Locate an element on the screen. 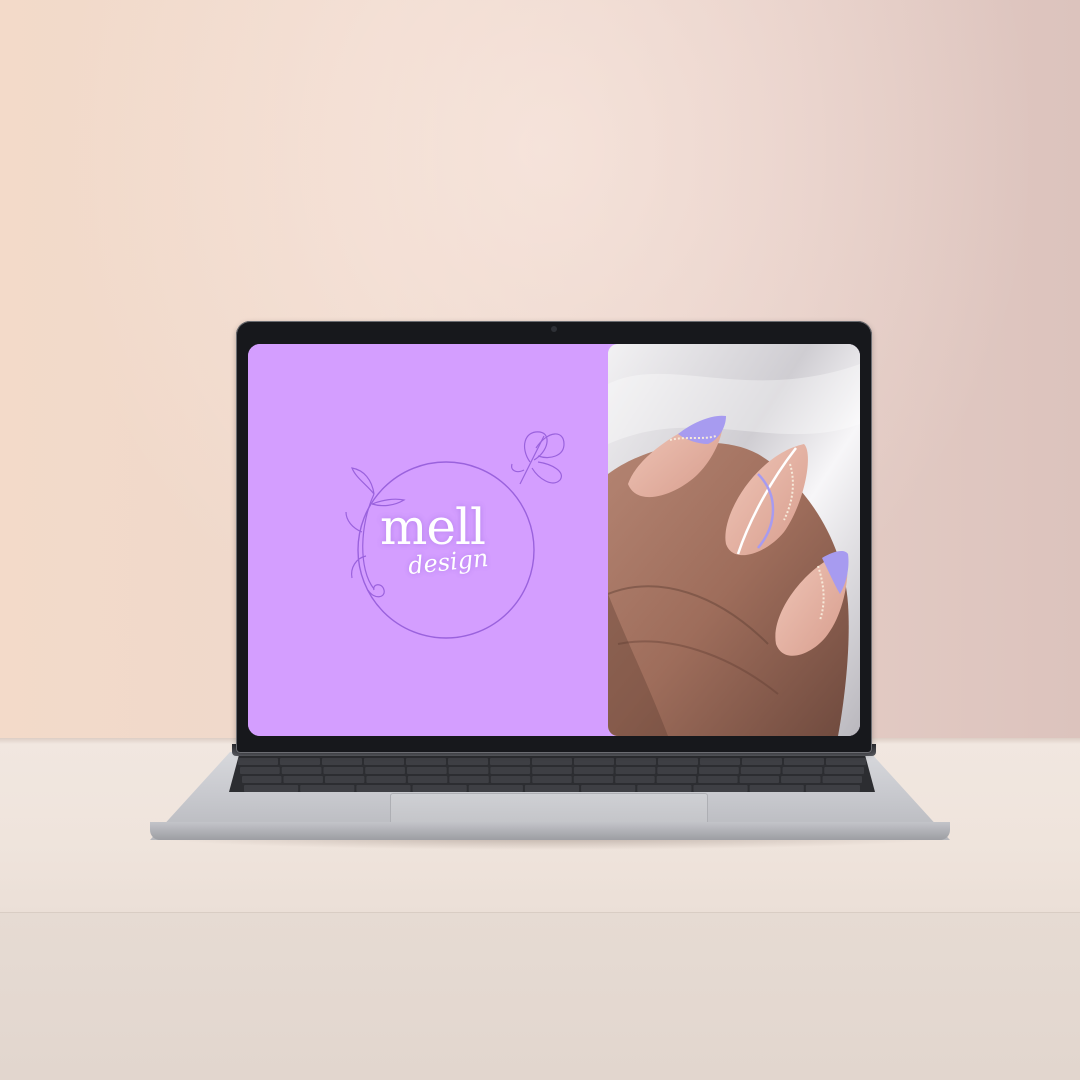  brand-panel: mell design is located at coordinates (428, 540).